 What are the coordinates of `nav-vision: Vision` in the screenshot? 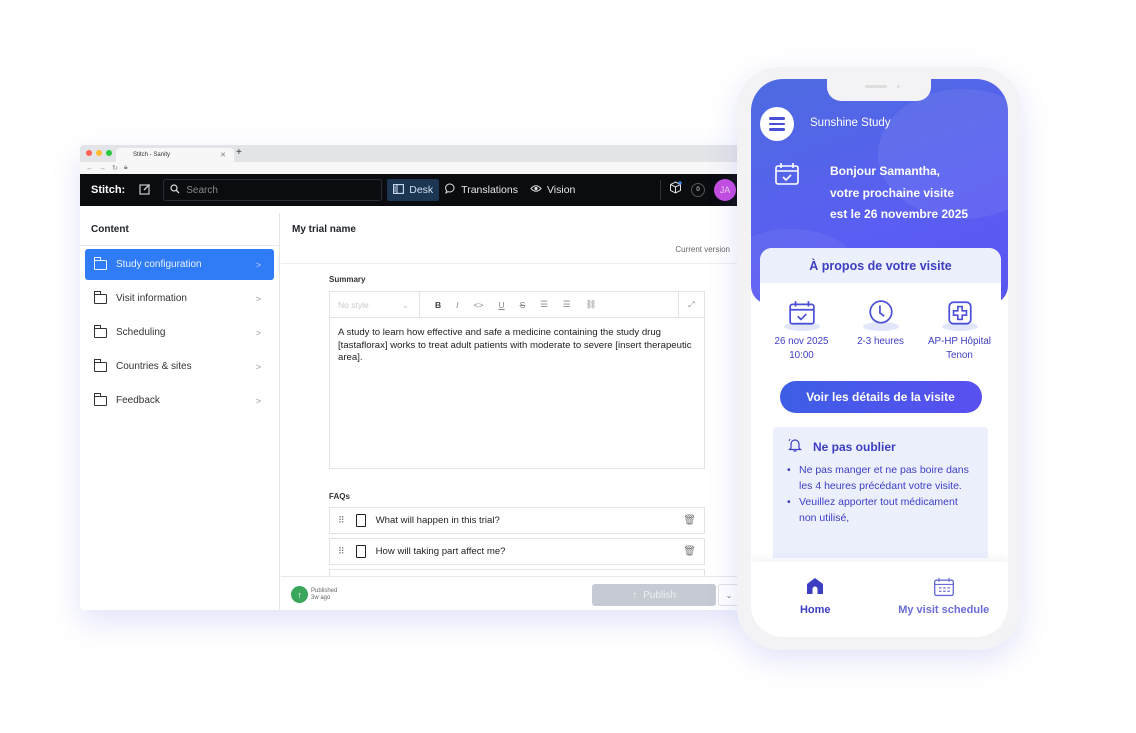 It's located at (552, 190).